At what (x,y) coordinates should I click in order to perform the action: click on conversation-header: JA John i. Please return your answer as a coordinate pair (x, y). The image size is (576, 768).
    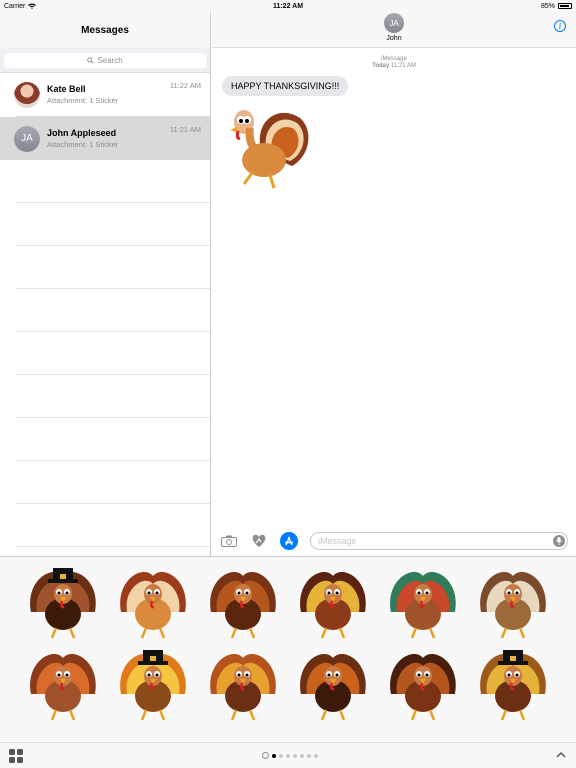
    Looking at the image, I should click on (394, 30).